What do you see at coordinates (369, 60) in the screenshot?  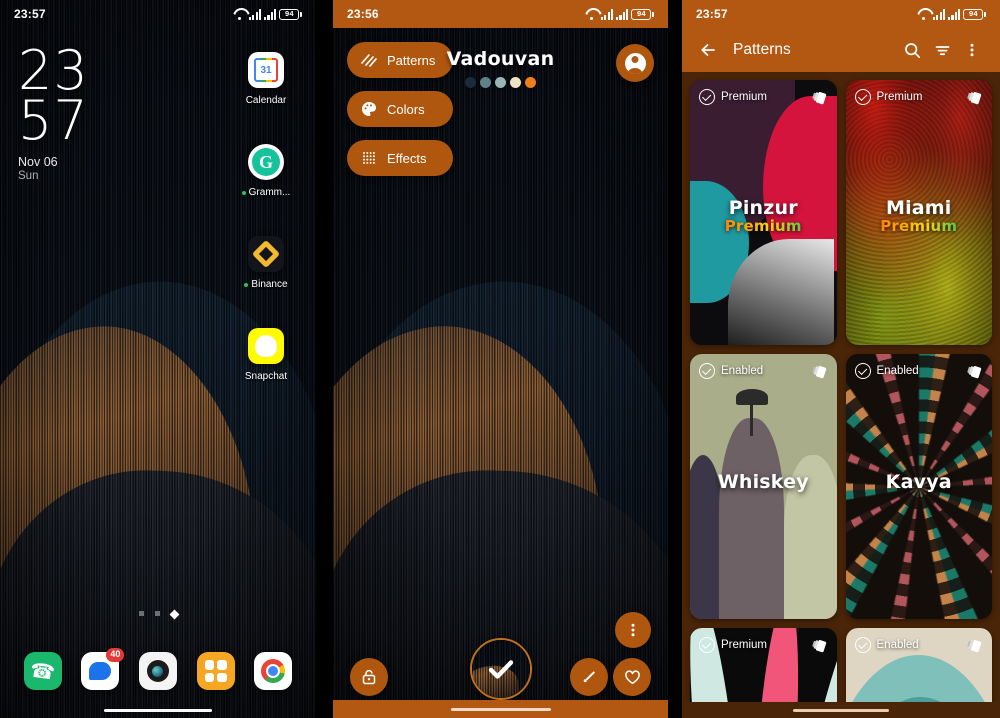 I see `patterns-icon` at bounding box center [369, 60].